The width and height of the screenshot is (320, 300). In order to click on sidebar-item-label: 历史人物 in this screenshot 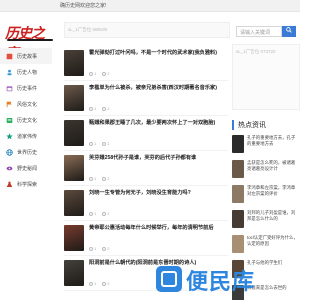, I will do `click(27, 72)`.